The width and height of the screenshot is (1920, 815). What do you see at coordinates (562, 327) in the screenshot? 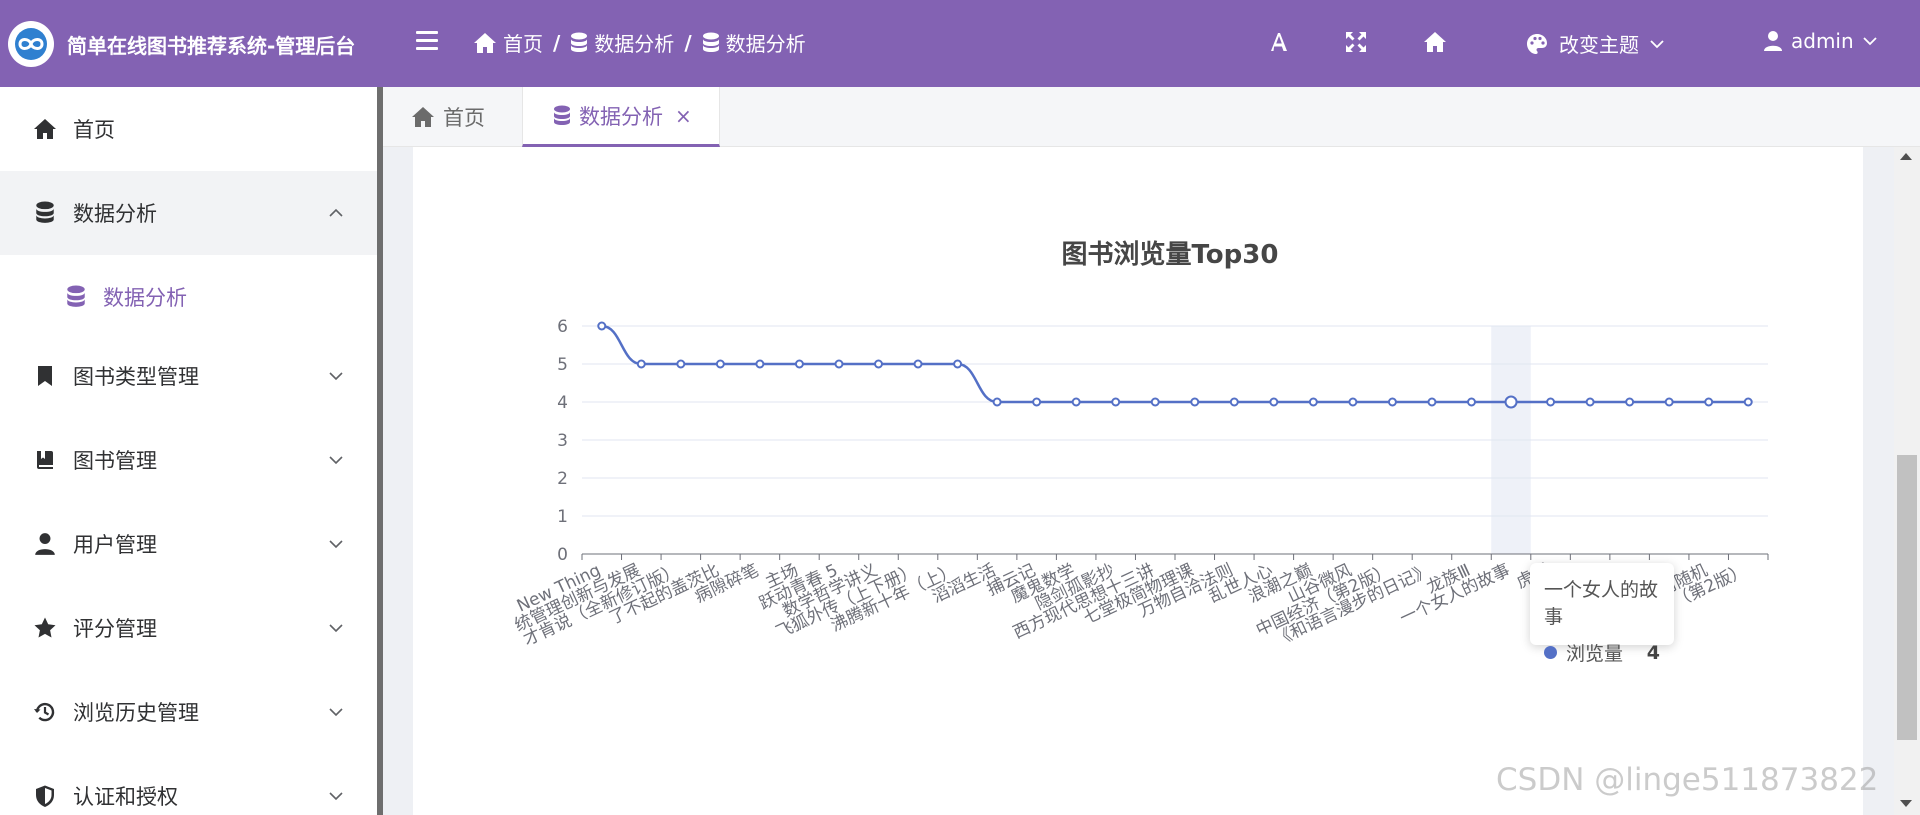
I see `y-tick-label: 6` at bounding box center [562, 327].